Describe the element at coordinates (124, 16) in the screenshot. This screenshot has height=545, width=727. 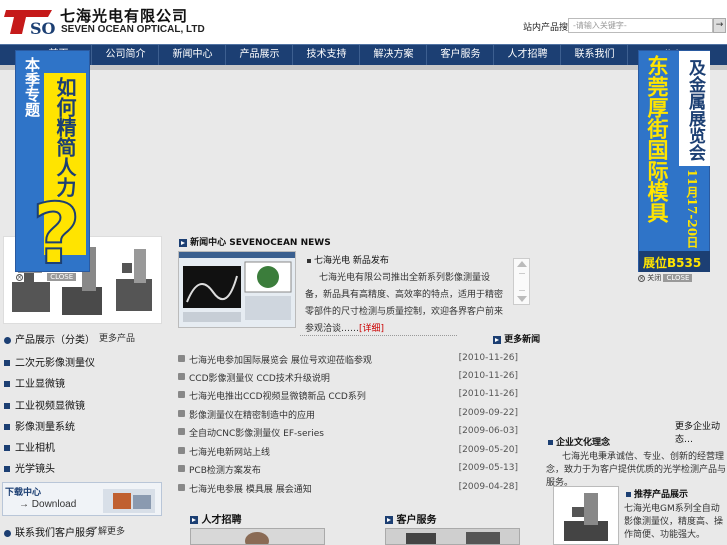
I see `company-name-cn: 七海光电有限公司` at that location.